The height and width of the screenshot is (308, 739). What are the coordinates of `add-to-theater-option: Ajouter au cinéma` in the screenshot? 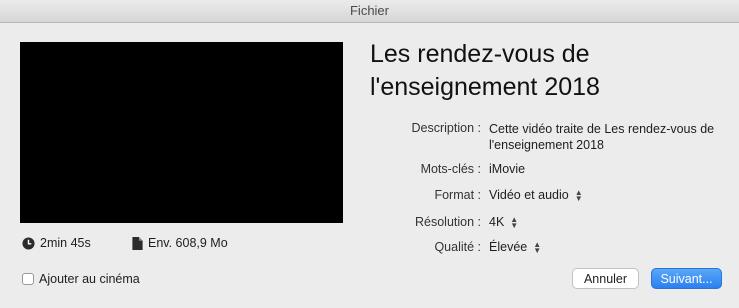 It's located at (81, 279).